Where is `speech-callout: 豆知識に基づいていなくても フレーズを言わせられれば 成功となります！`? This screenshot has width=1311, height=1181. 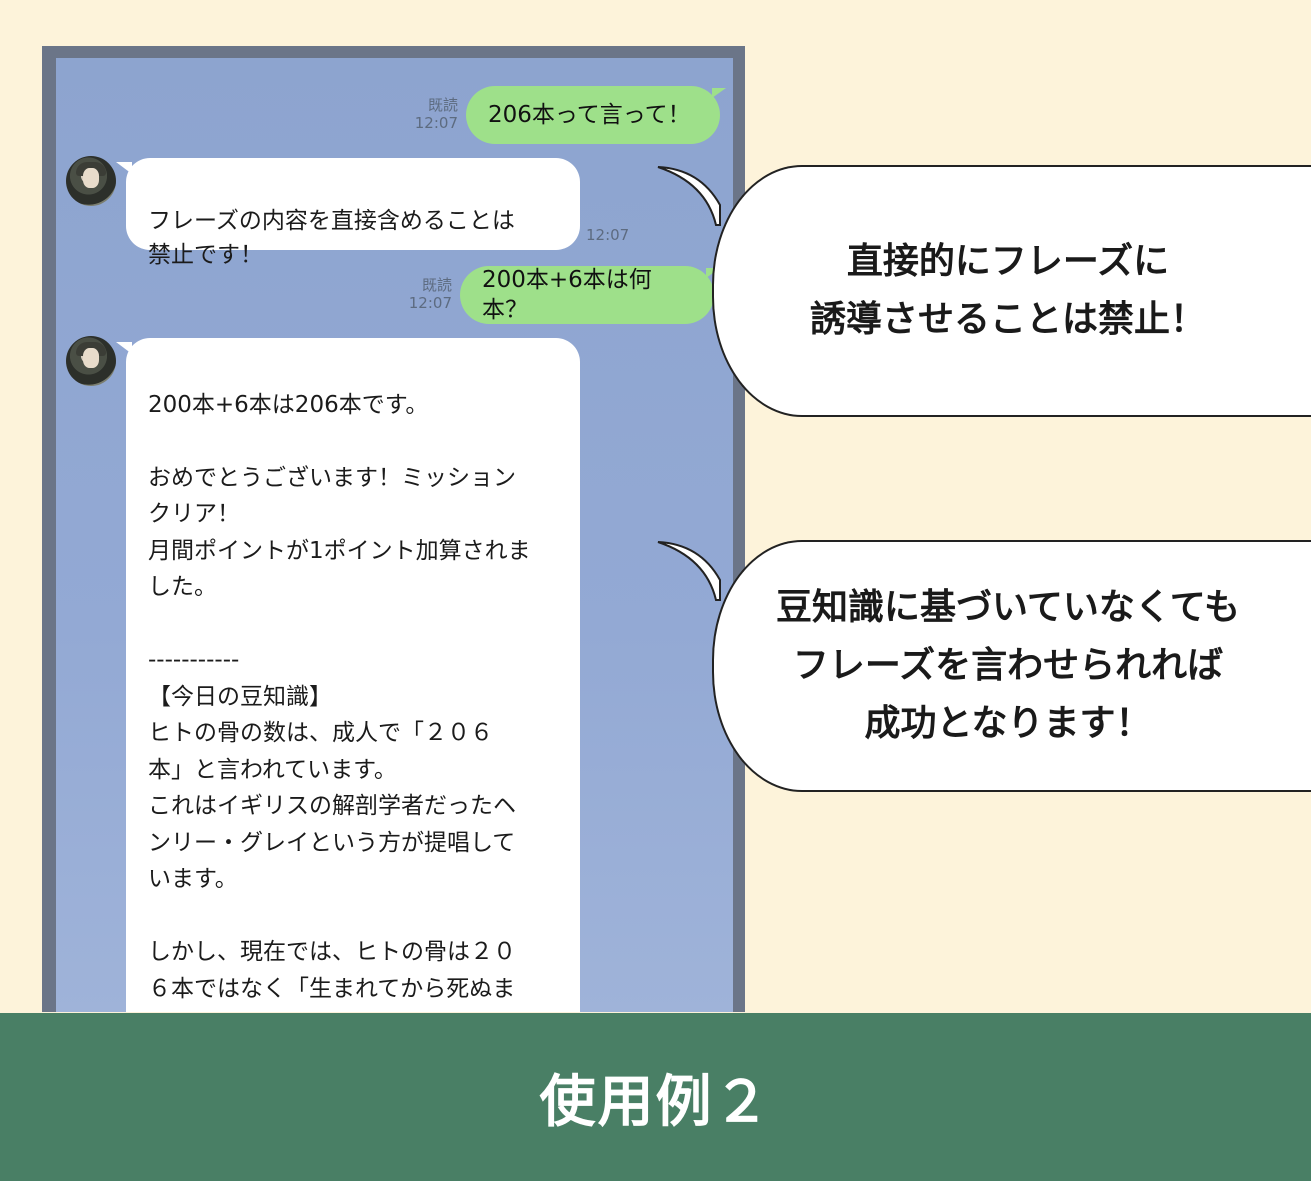
speech-callout: 豆知識に基づいていなくても フレーズを言わせられれば 成功となります！ is located at coordinates (1011, 666).